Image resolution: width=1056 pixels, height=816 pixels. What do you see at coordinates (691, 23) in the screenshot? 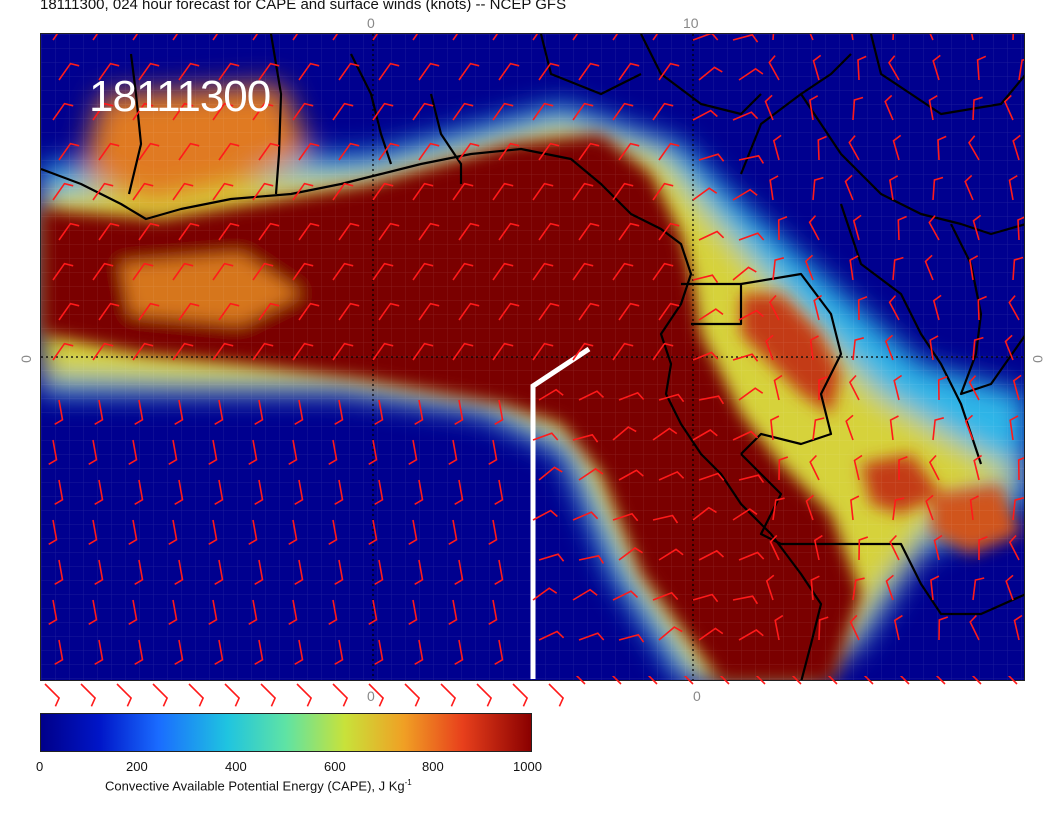
I see `top-tick-right: 10` at bounding box center [691, 23].